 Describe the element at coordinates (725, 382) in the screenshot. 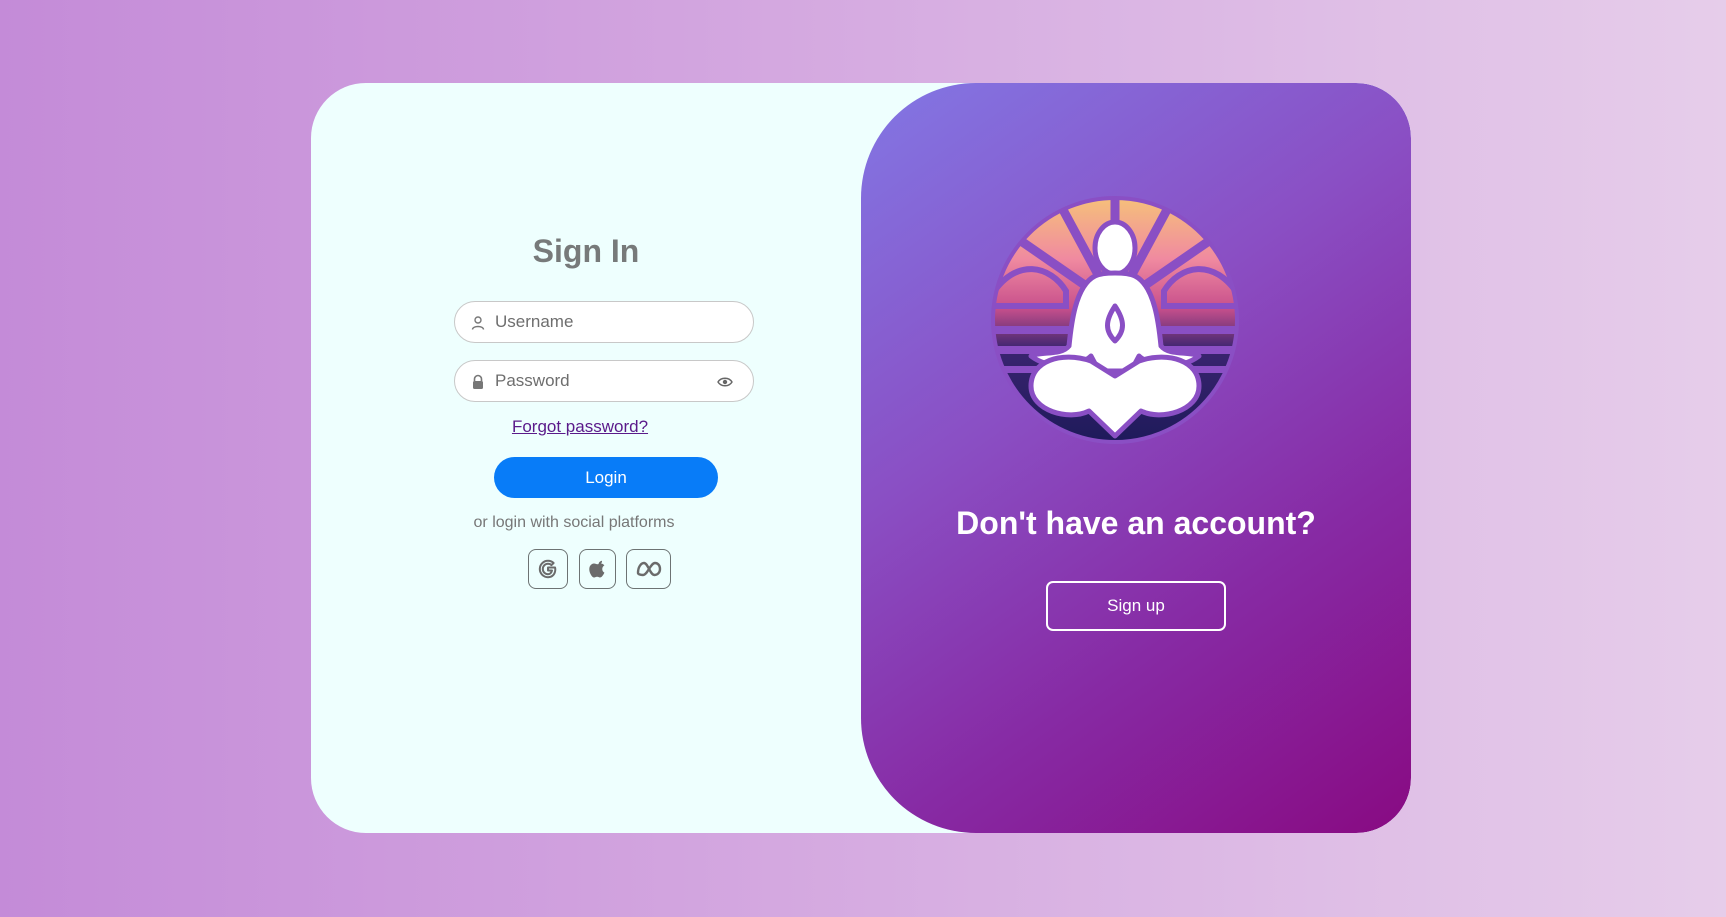

I see `eye-icon` at that location.